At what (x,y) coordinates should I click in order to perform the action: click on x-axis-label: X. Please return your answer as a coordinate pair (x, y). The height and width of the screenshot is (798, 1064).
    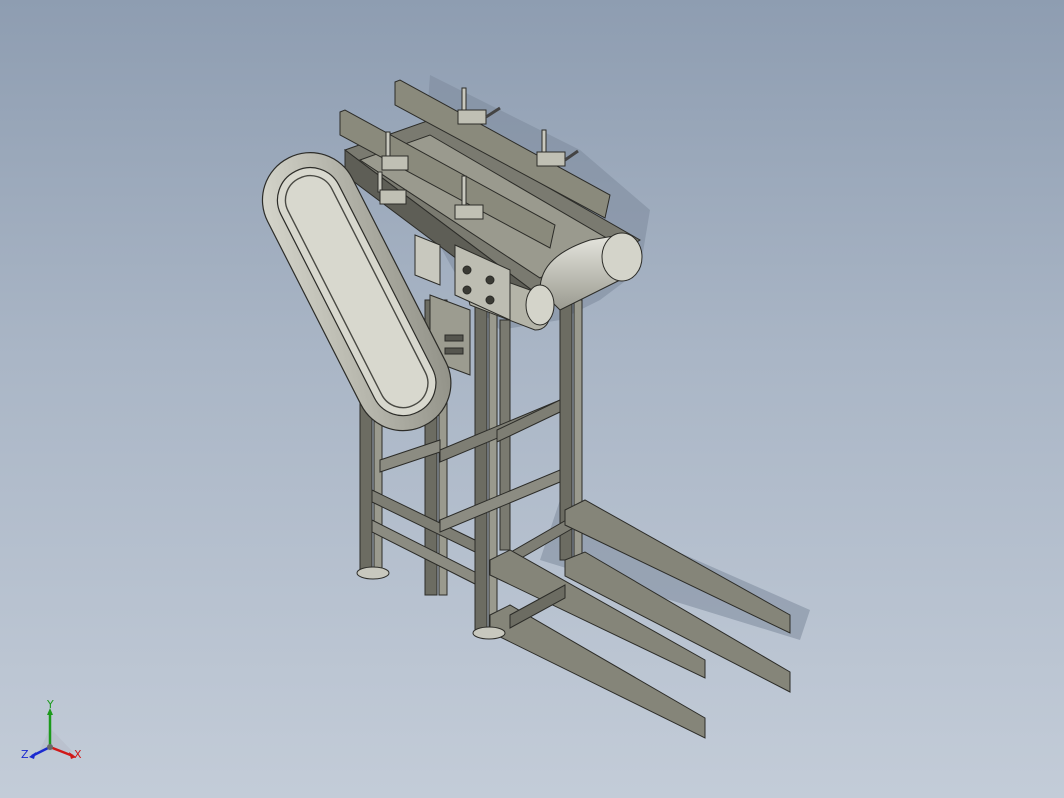
    Looking at the image, I should click on (78, 754).